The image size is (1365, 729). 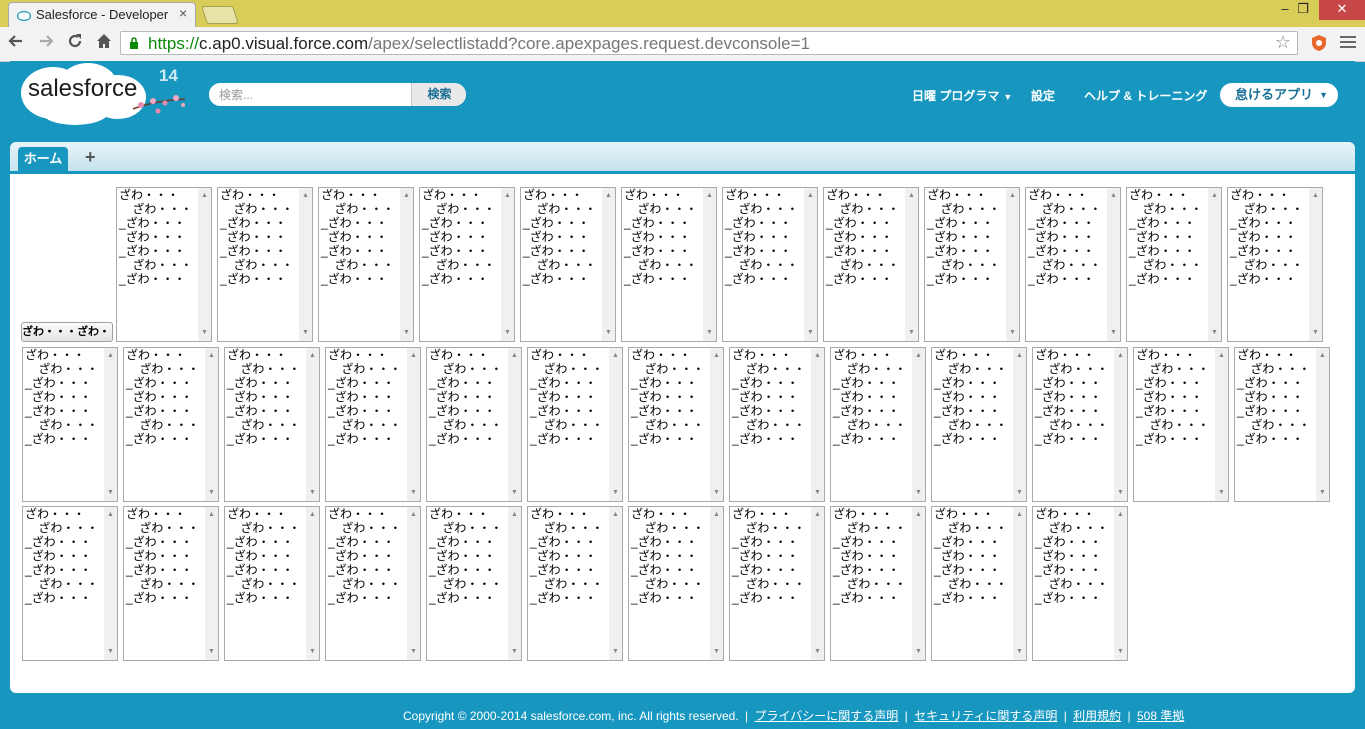 What do you see at coordinates (1145, 95) in the screenshot?
I see `help-training-link: ヘルプ & トレーニング` at bounding box center [1145, 95].